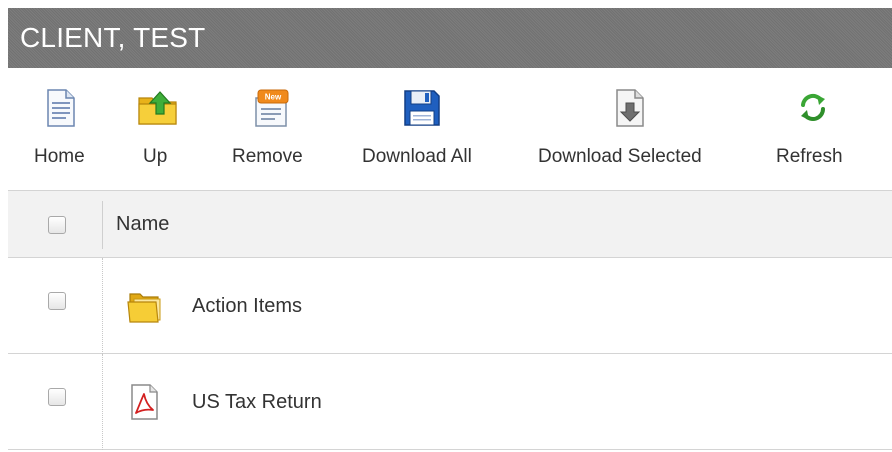  What do you see at coordinates (630, 129) in the screenshot?
I see `download-selected-button: Download Selected` at bounding box center [630, 129].